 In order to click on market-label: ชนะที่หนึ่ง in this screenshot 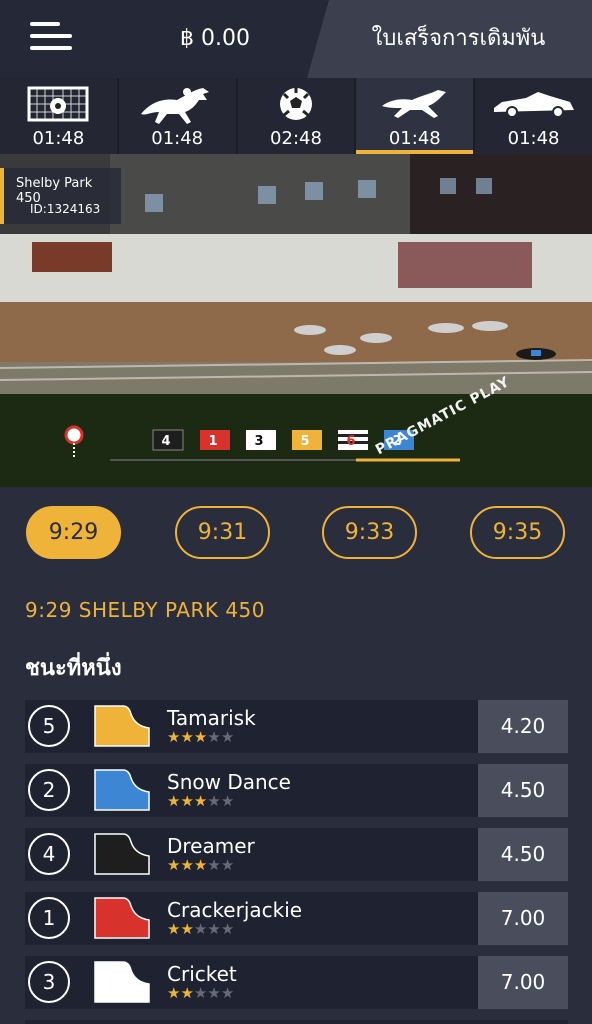, I will do `click(73, 668)`.